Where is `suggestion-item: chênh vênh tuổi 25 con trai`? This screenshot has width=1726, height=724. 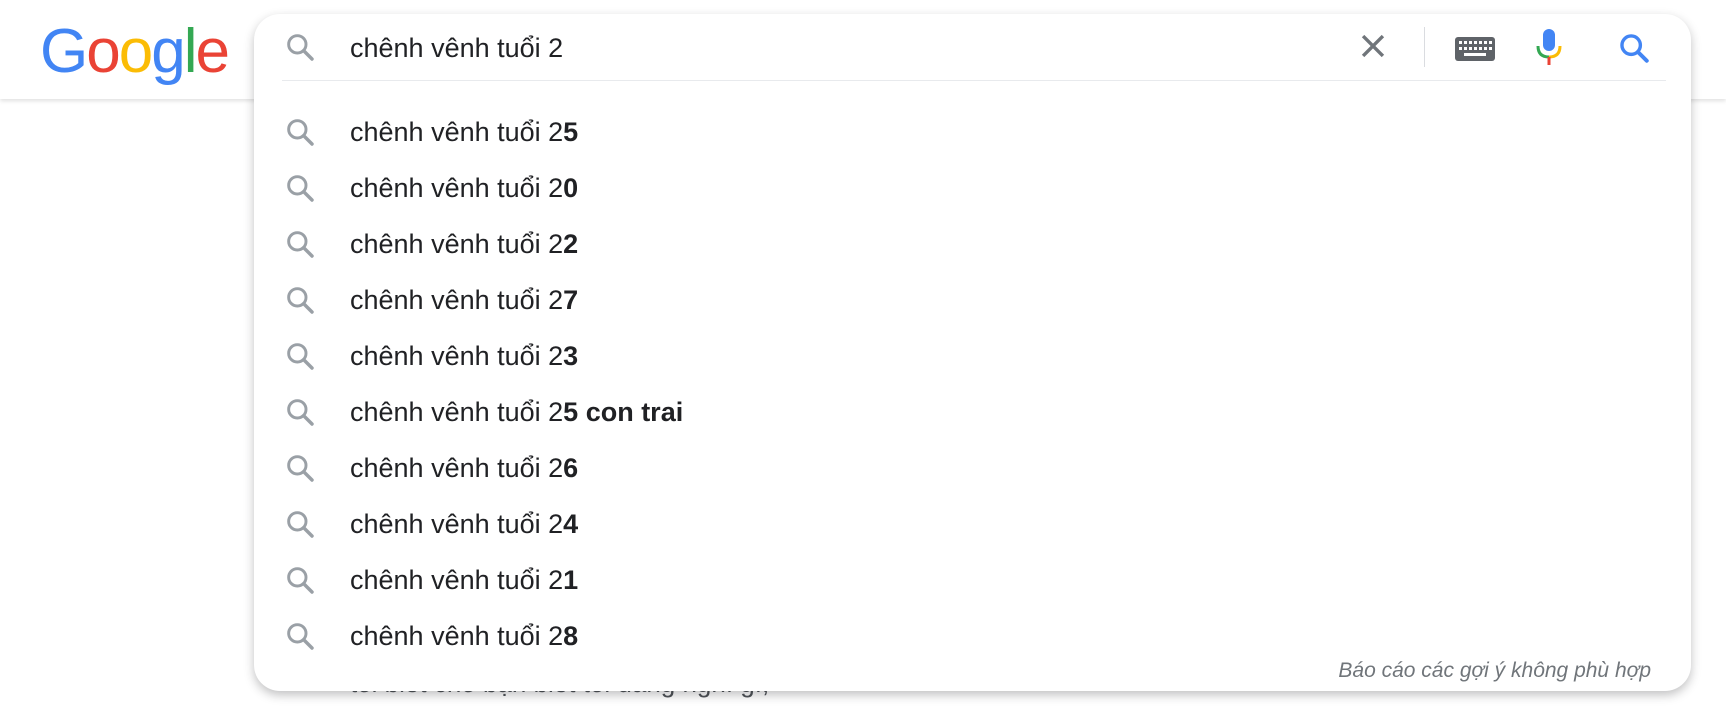
suggestion-item: chênh vênh tuổi 25 con trai is located at coordinates (972, 412).